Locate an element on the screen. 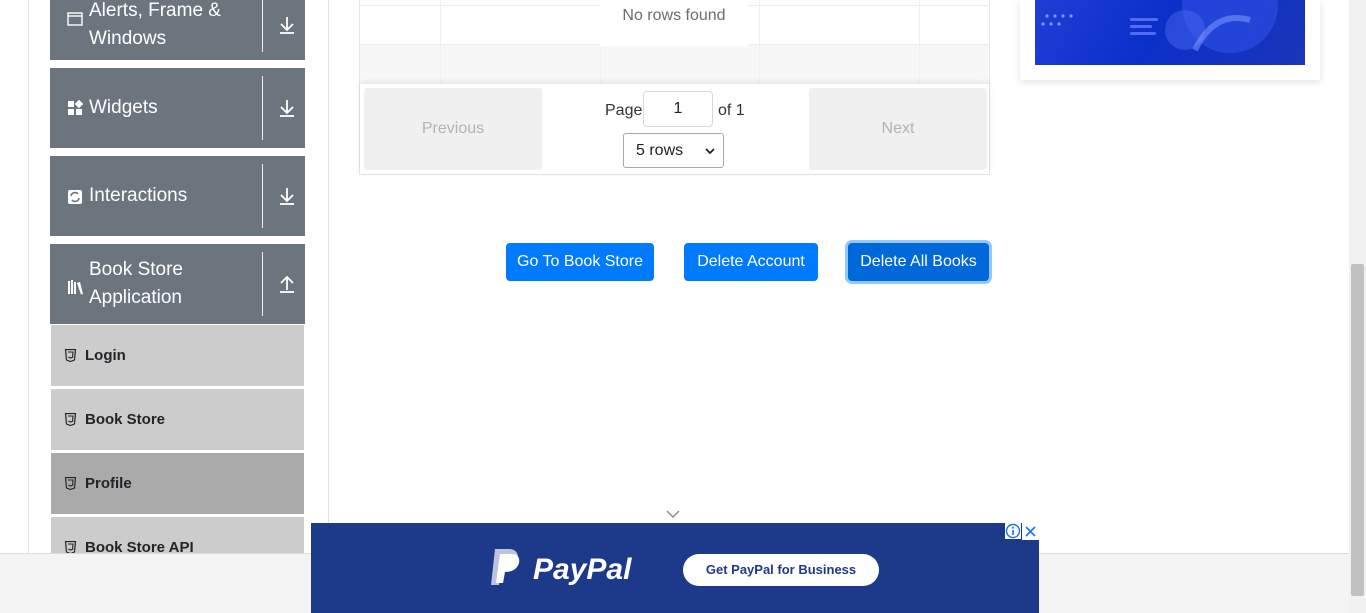 The image size is (1366, 613). ad-cta-button: Get PayPal for Business is located at coordinates (781, 570).